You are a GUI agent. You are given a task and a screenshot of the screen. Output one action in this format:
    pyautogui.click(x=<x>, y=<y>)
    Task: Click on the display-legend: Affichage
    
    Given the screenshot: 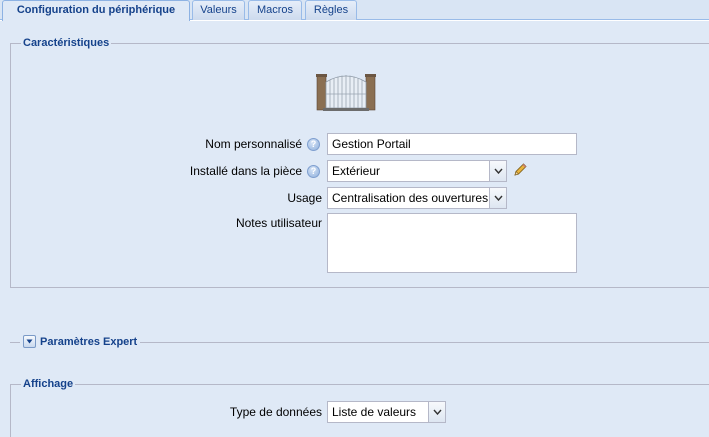 What is the action you would take?
    pyautogui.click(x=48, y=384)
    